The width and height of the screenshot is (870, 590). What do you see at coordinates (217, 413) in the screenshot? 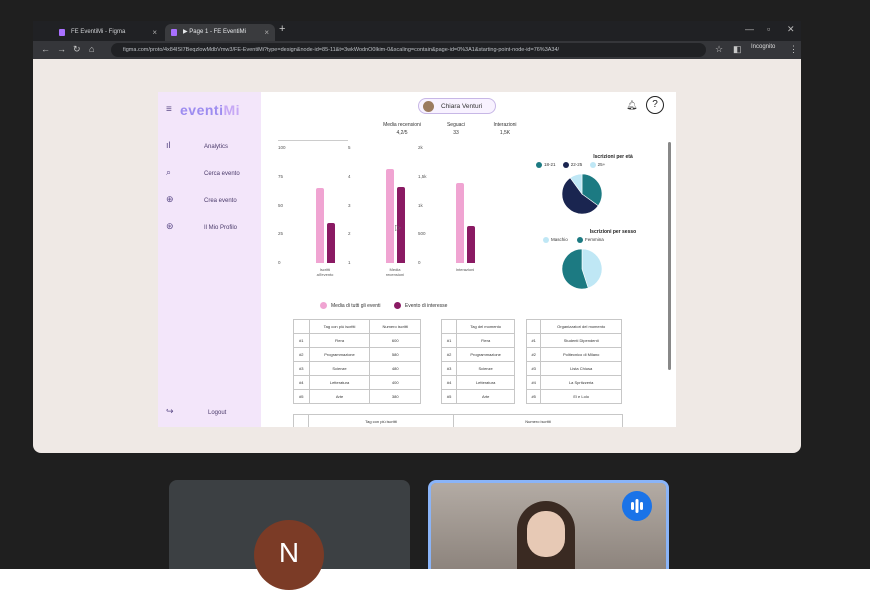
I see `logout-label: Logout` at bounding box center [217, 413].